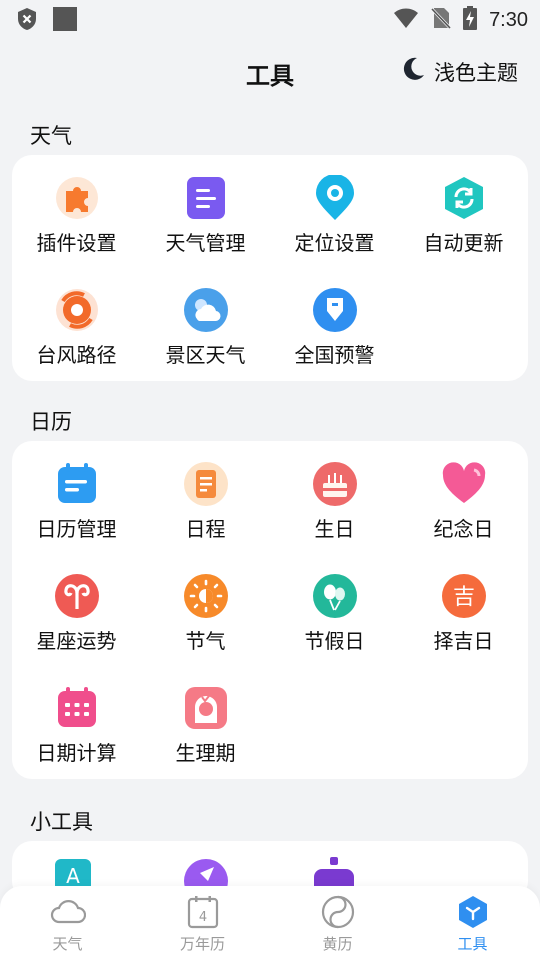 The image size is (540, 960). Describe the element at coordinates (77, 310) in the screenshot. I see `typhoon-icon` at that location.